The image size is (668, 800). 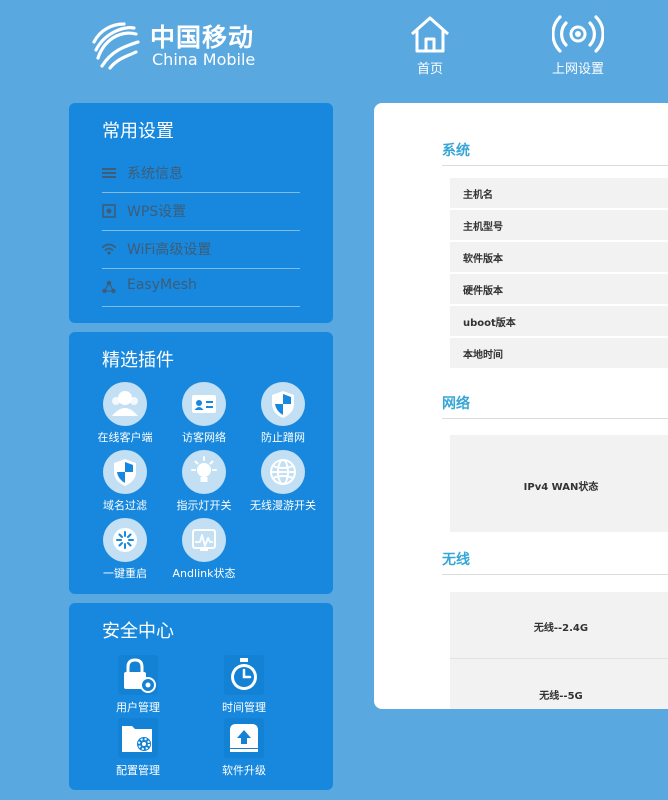 I want to click on menu-item-label: WPS设置, so click(x=157, y=212).